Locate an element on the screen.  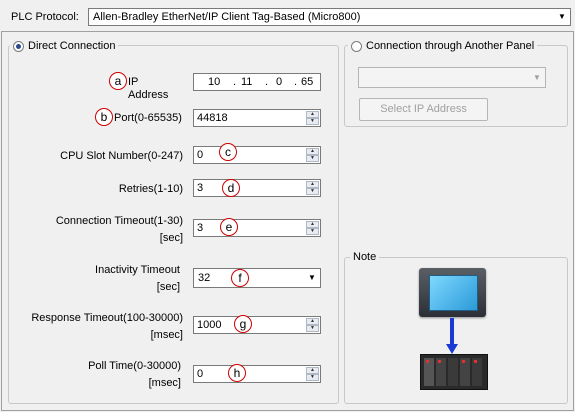
inactivity-timeout-label-2: [sec] is located at coordinates (168, 287).